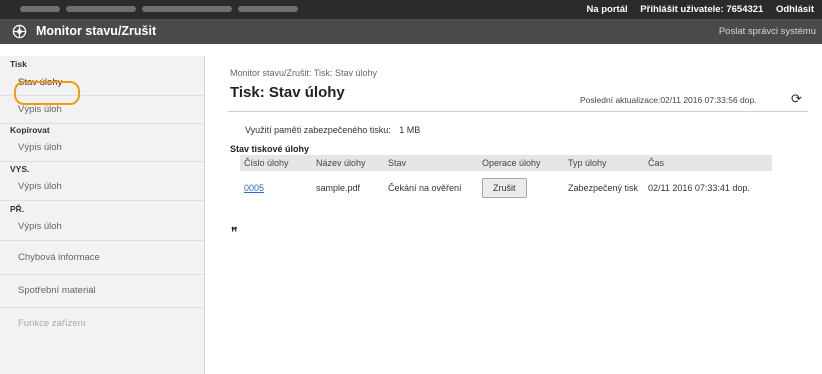 This screenshot has width=822, height=374. What do you see at coordinates (19, 31) in the screenshot?
I see `status-monitor-icon` at bounding box center [19, 31].